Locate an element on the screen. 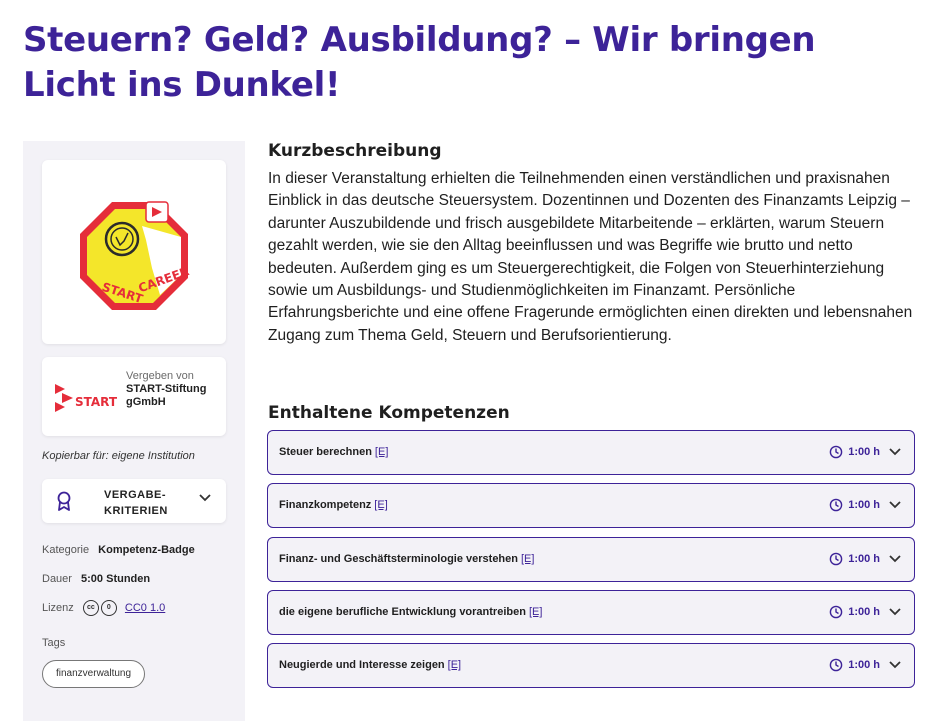 This screenshot has width=943, height=721. category-label: Kategorie is located at coordinates (66, 550).